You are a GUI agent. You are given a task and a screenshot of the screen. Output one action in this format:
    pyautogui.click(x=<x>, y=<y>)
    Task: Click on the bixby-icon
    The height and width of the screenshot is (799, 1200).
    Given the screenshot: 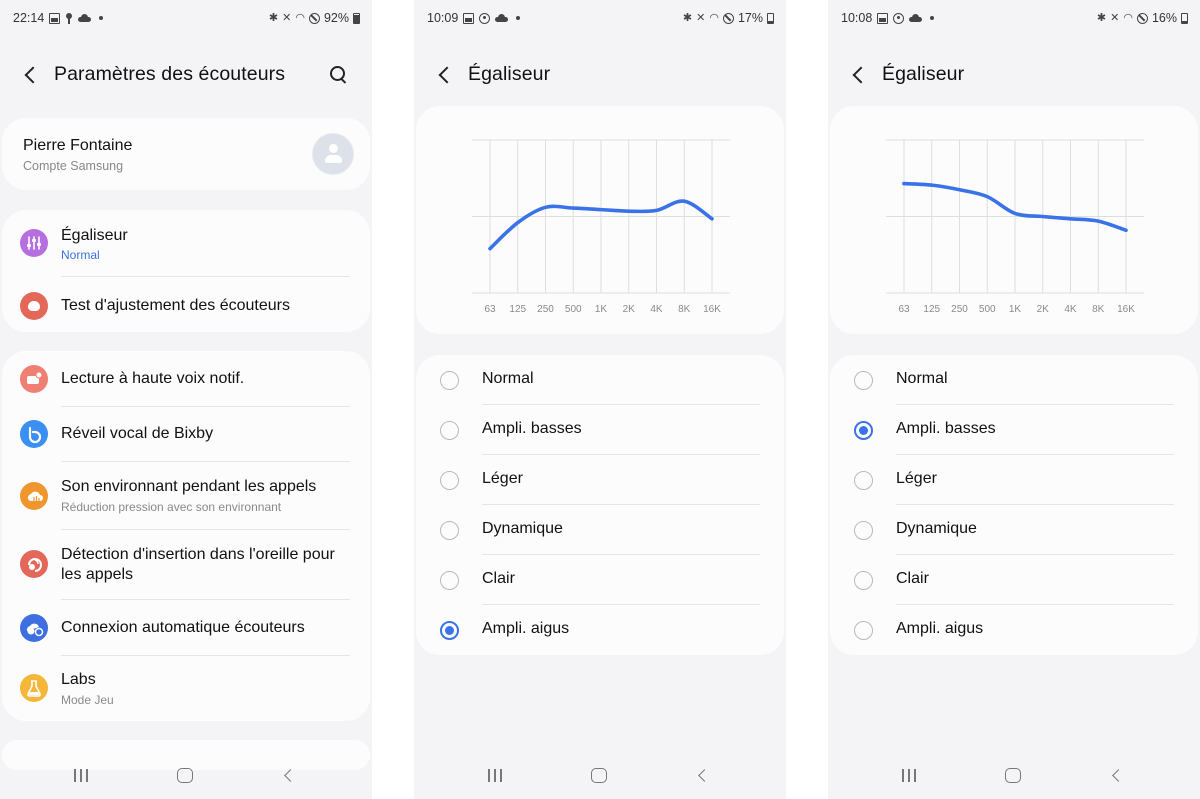 What is the action you would take?
    pyautogui.click(x=34, y=434)
    